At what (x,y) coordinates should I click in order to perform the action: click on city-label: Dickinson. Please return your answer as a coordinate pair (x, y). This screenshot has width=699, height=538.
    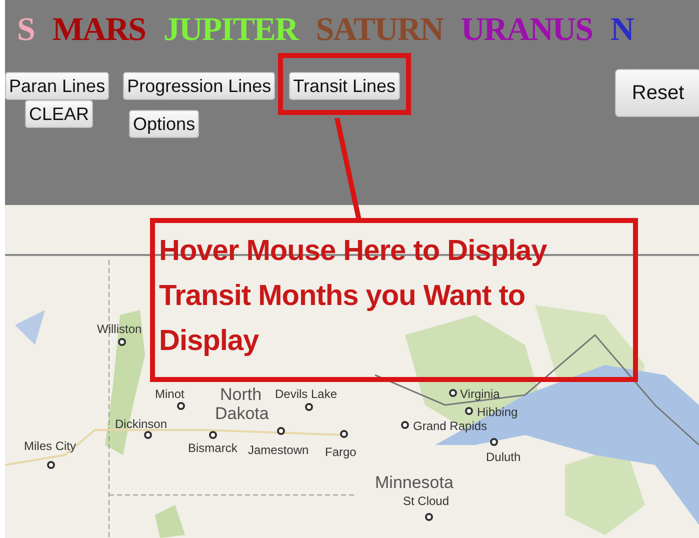
    Looking at the image, I should click on (141, 424).